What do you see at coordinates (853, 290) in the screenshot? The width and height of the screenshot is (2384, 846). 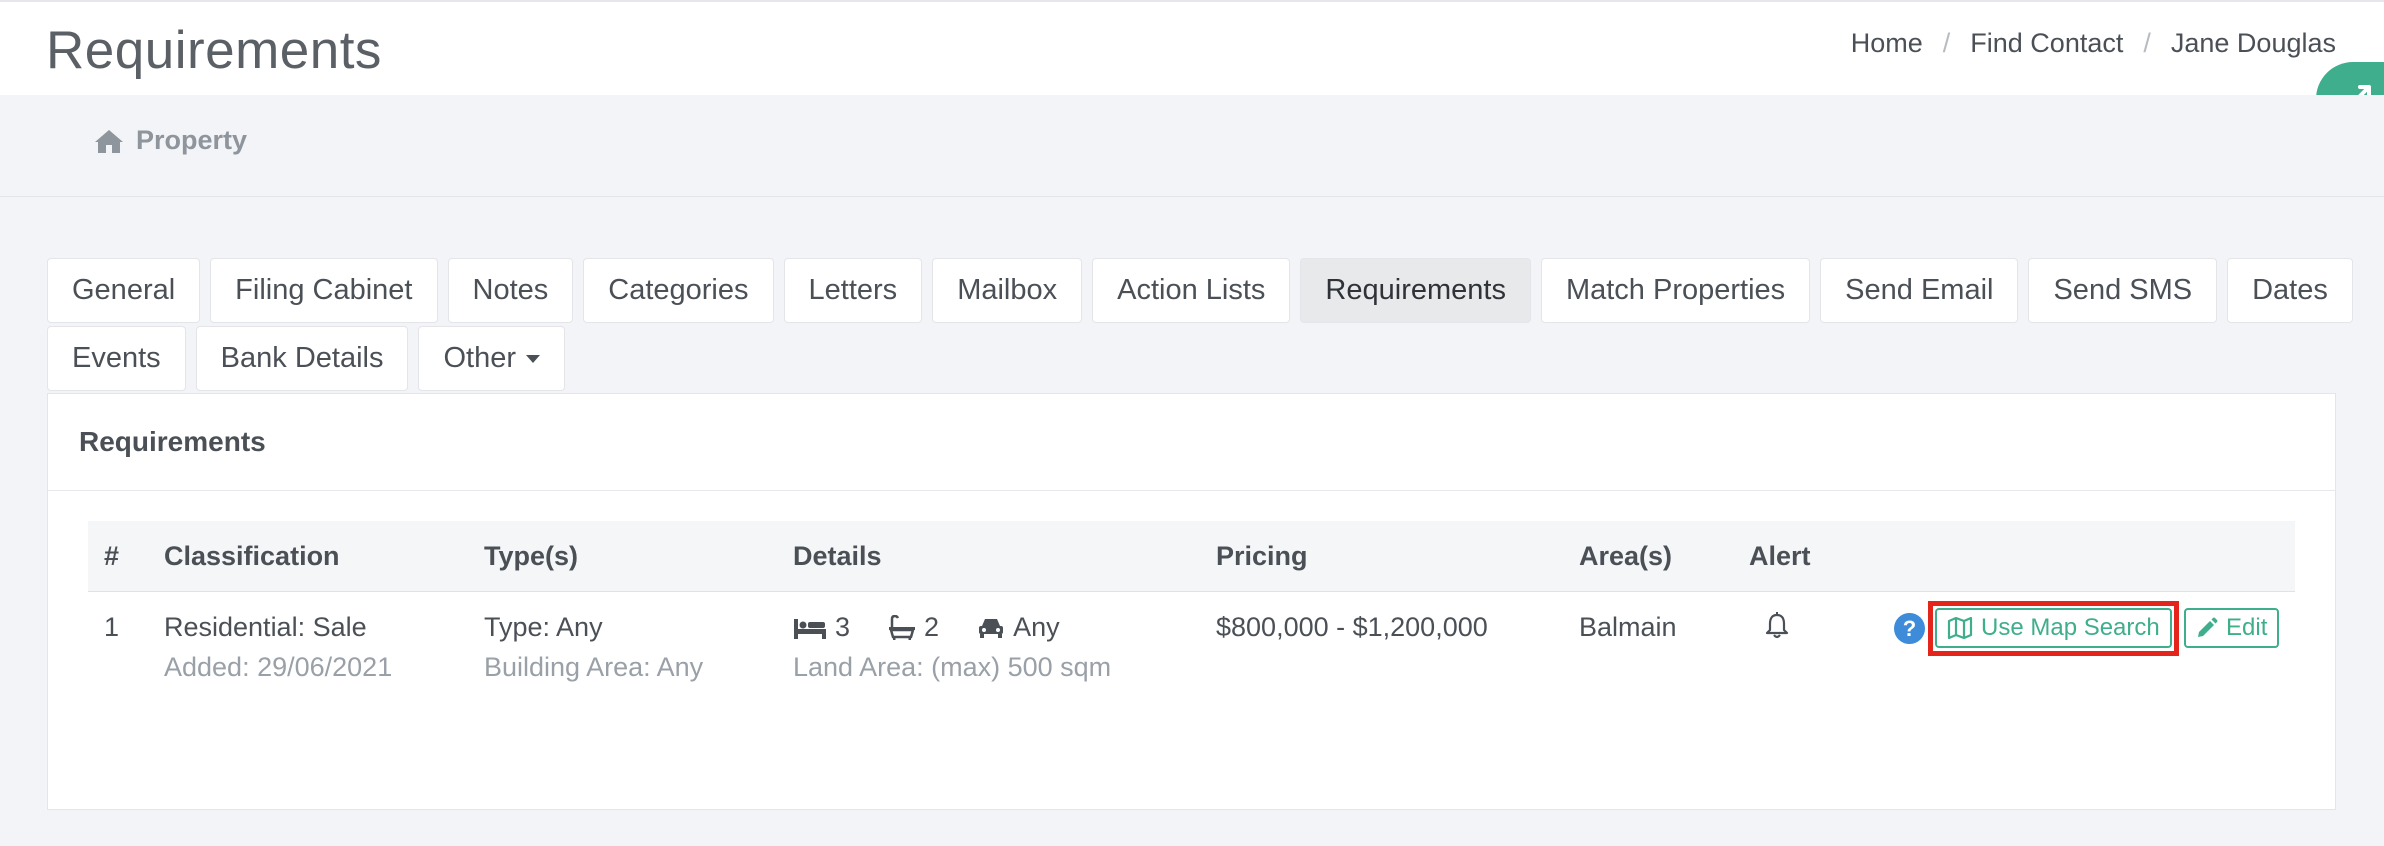 I see `tab-letters: Letters` at bounding box center [853, 290].